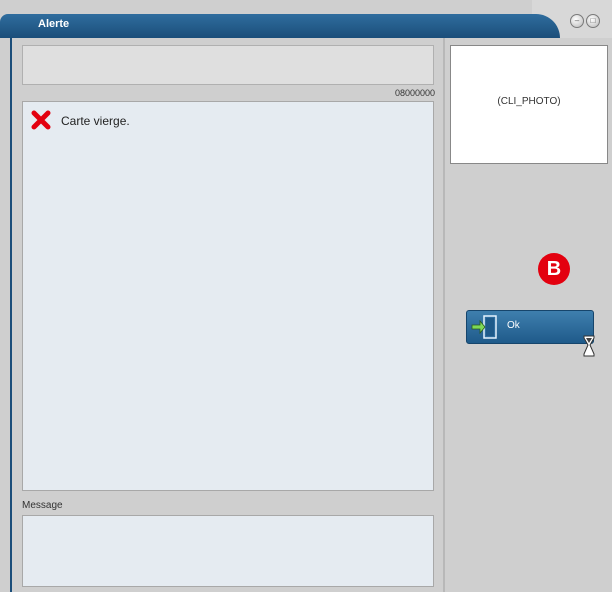  I want to click on photo-placeholder: (CLI_PHOTO), so click(529, 101).